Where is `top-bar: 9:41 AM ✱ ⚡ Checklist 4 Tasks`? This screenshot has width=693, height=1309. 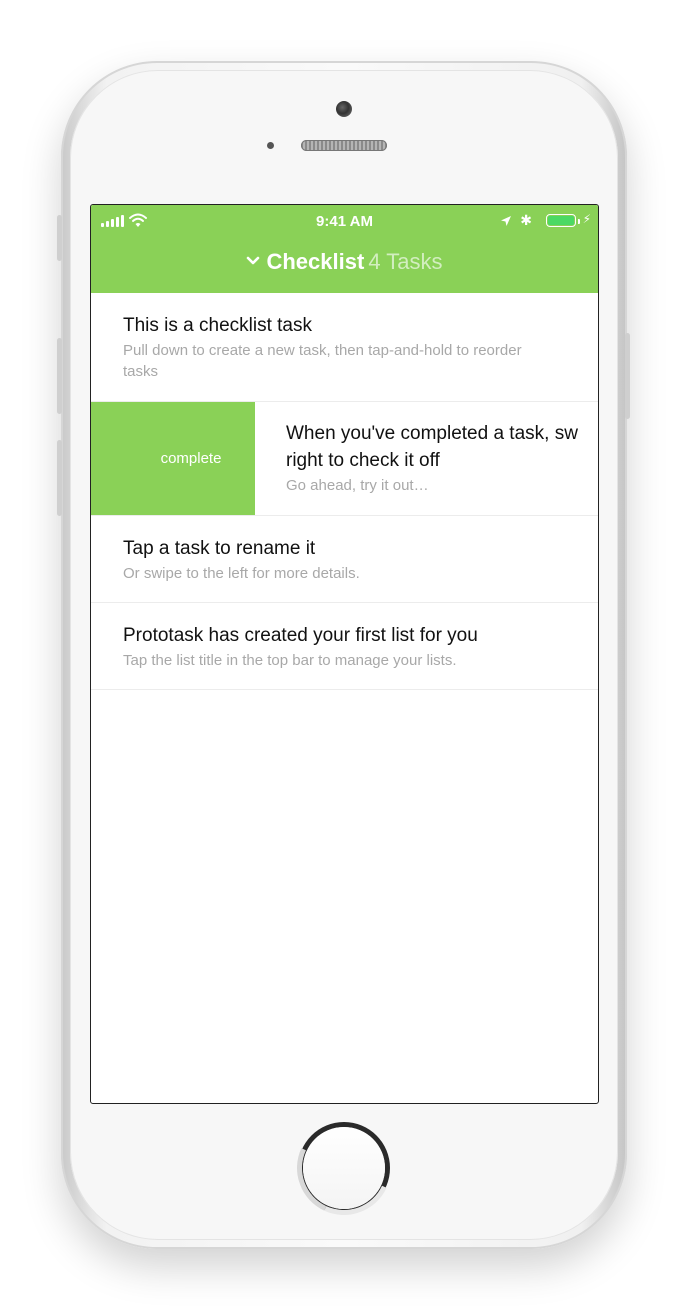
top-bar: 9:41 AM ✱ ⚡ Checklist 4 Tasks is located at coordinates (344, 249).